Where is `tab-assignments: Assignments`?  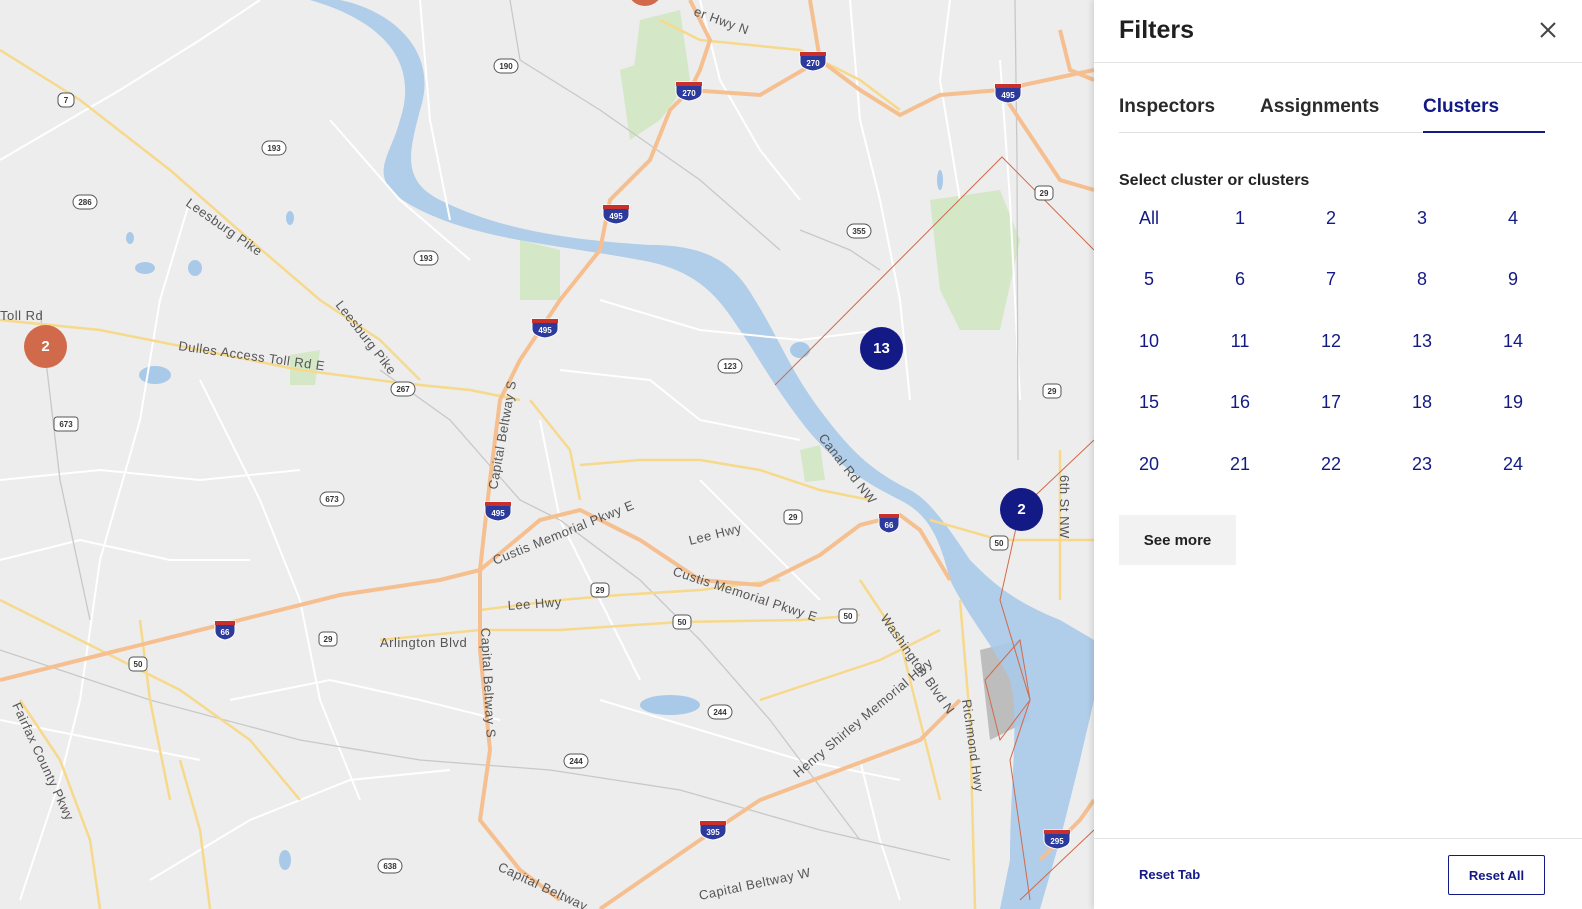
tab-assignments: Assignments is located at coordinates (1319, 107).